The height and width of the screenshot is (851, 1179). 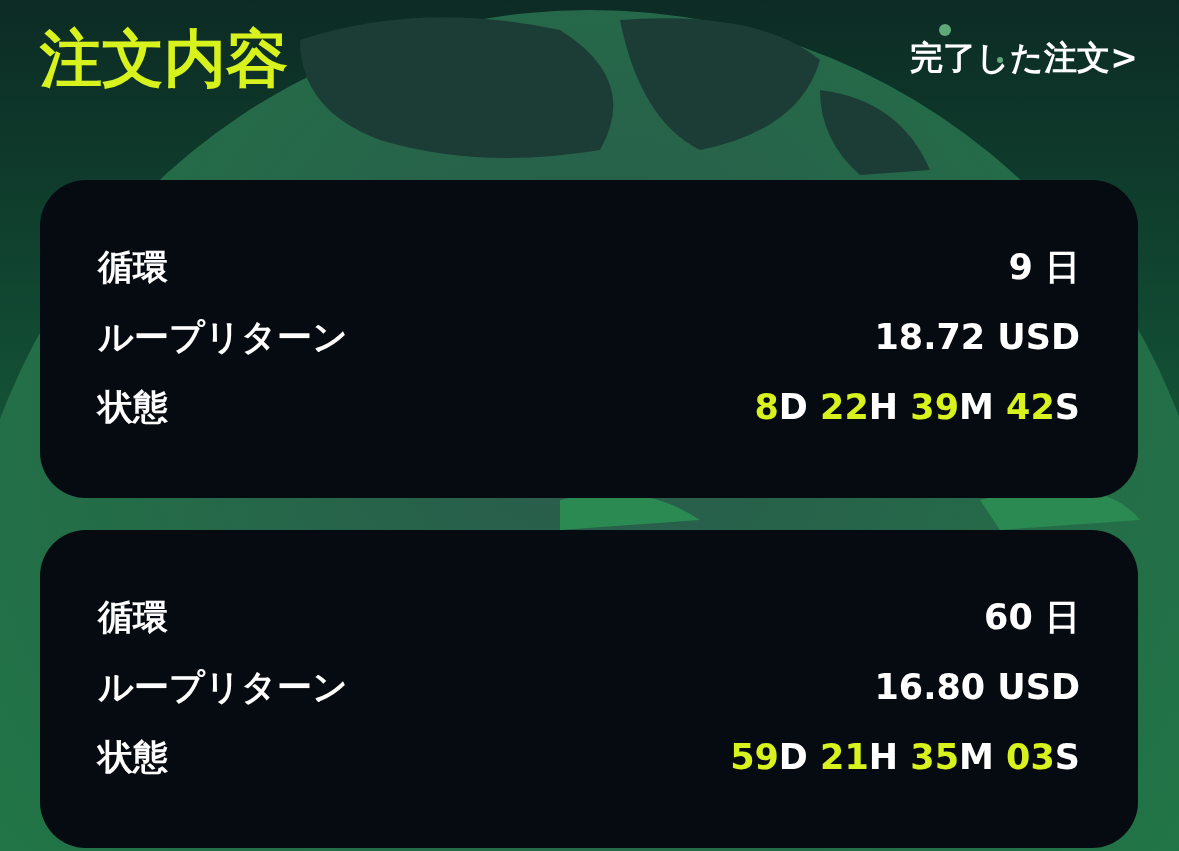 What do you see at coordinates (977, 337) in the screenshot?
I see `row-value: 18.72 USD` at bounding box center [977, 337].